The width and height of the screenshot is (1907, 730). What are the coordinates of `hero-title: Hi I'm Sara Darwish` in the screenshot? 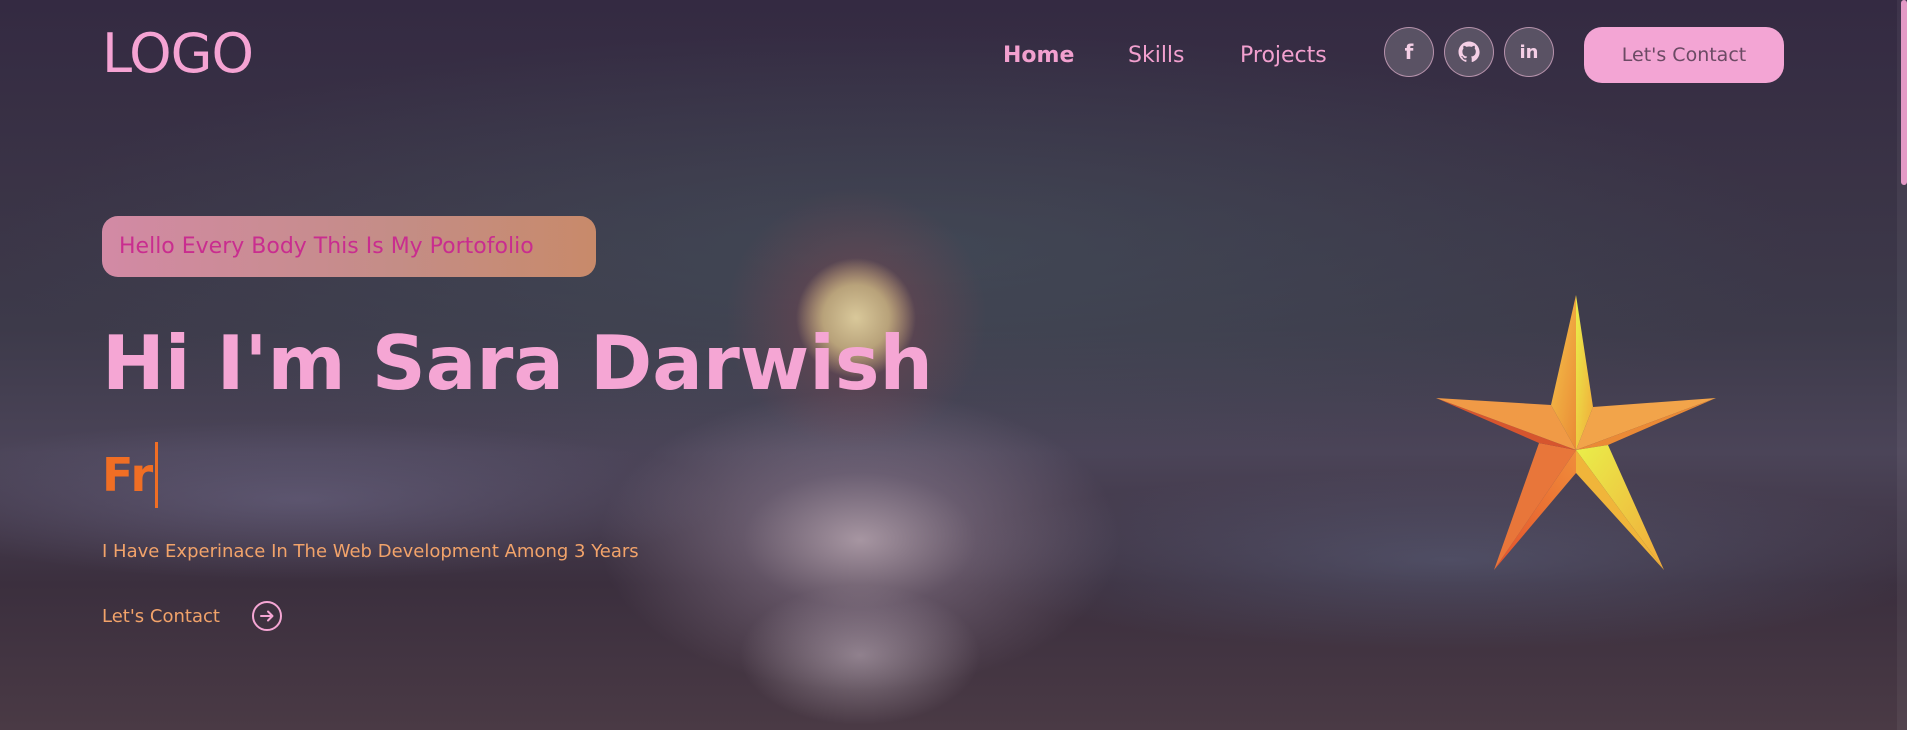 It's located at (517, 363).